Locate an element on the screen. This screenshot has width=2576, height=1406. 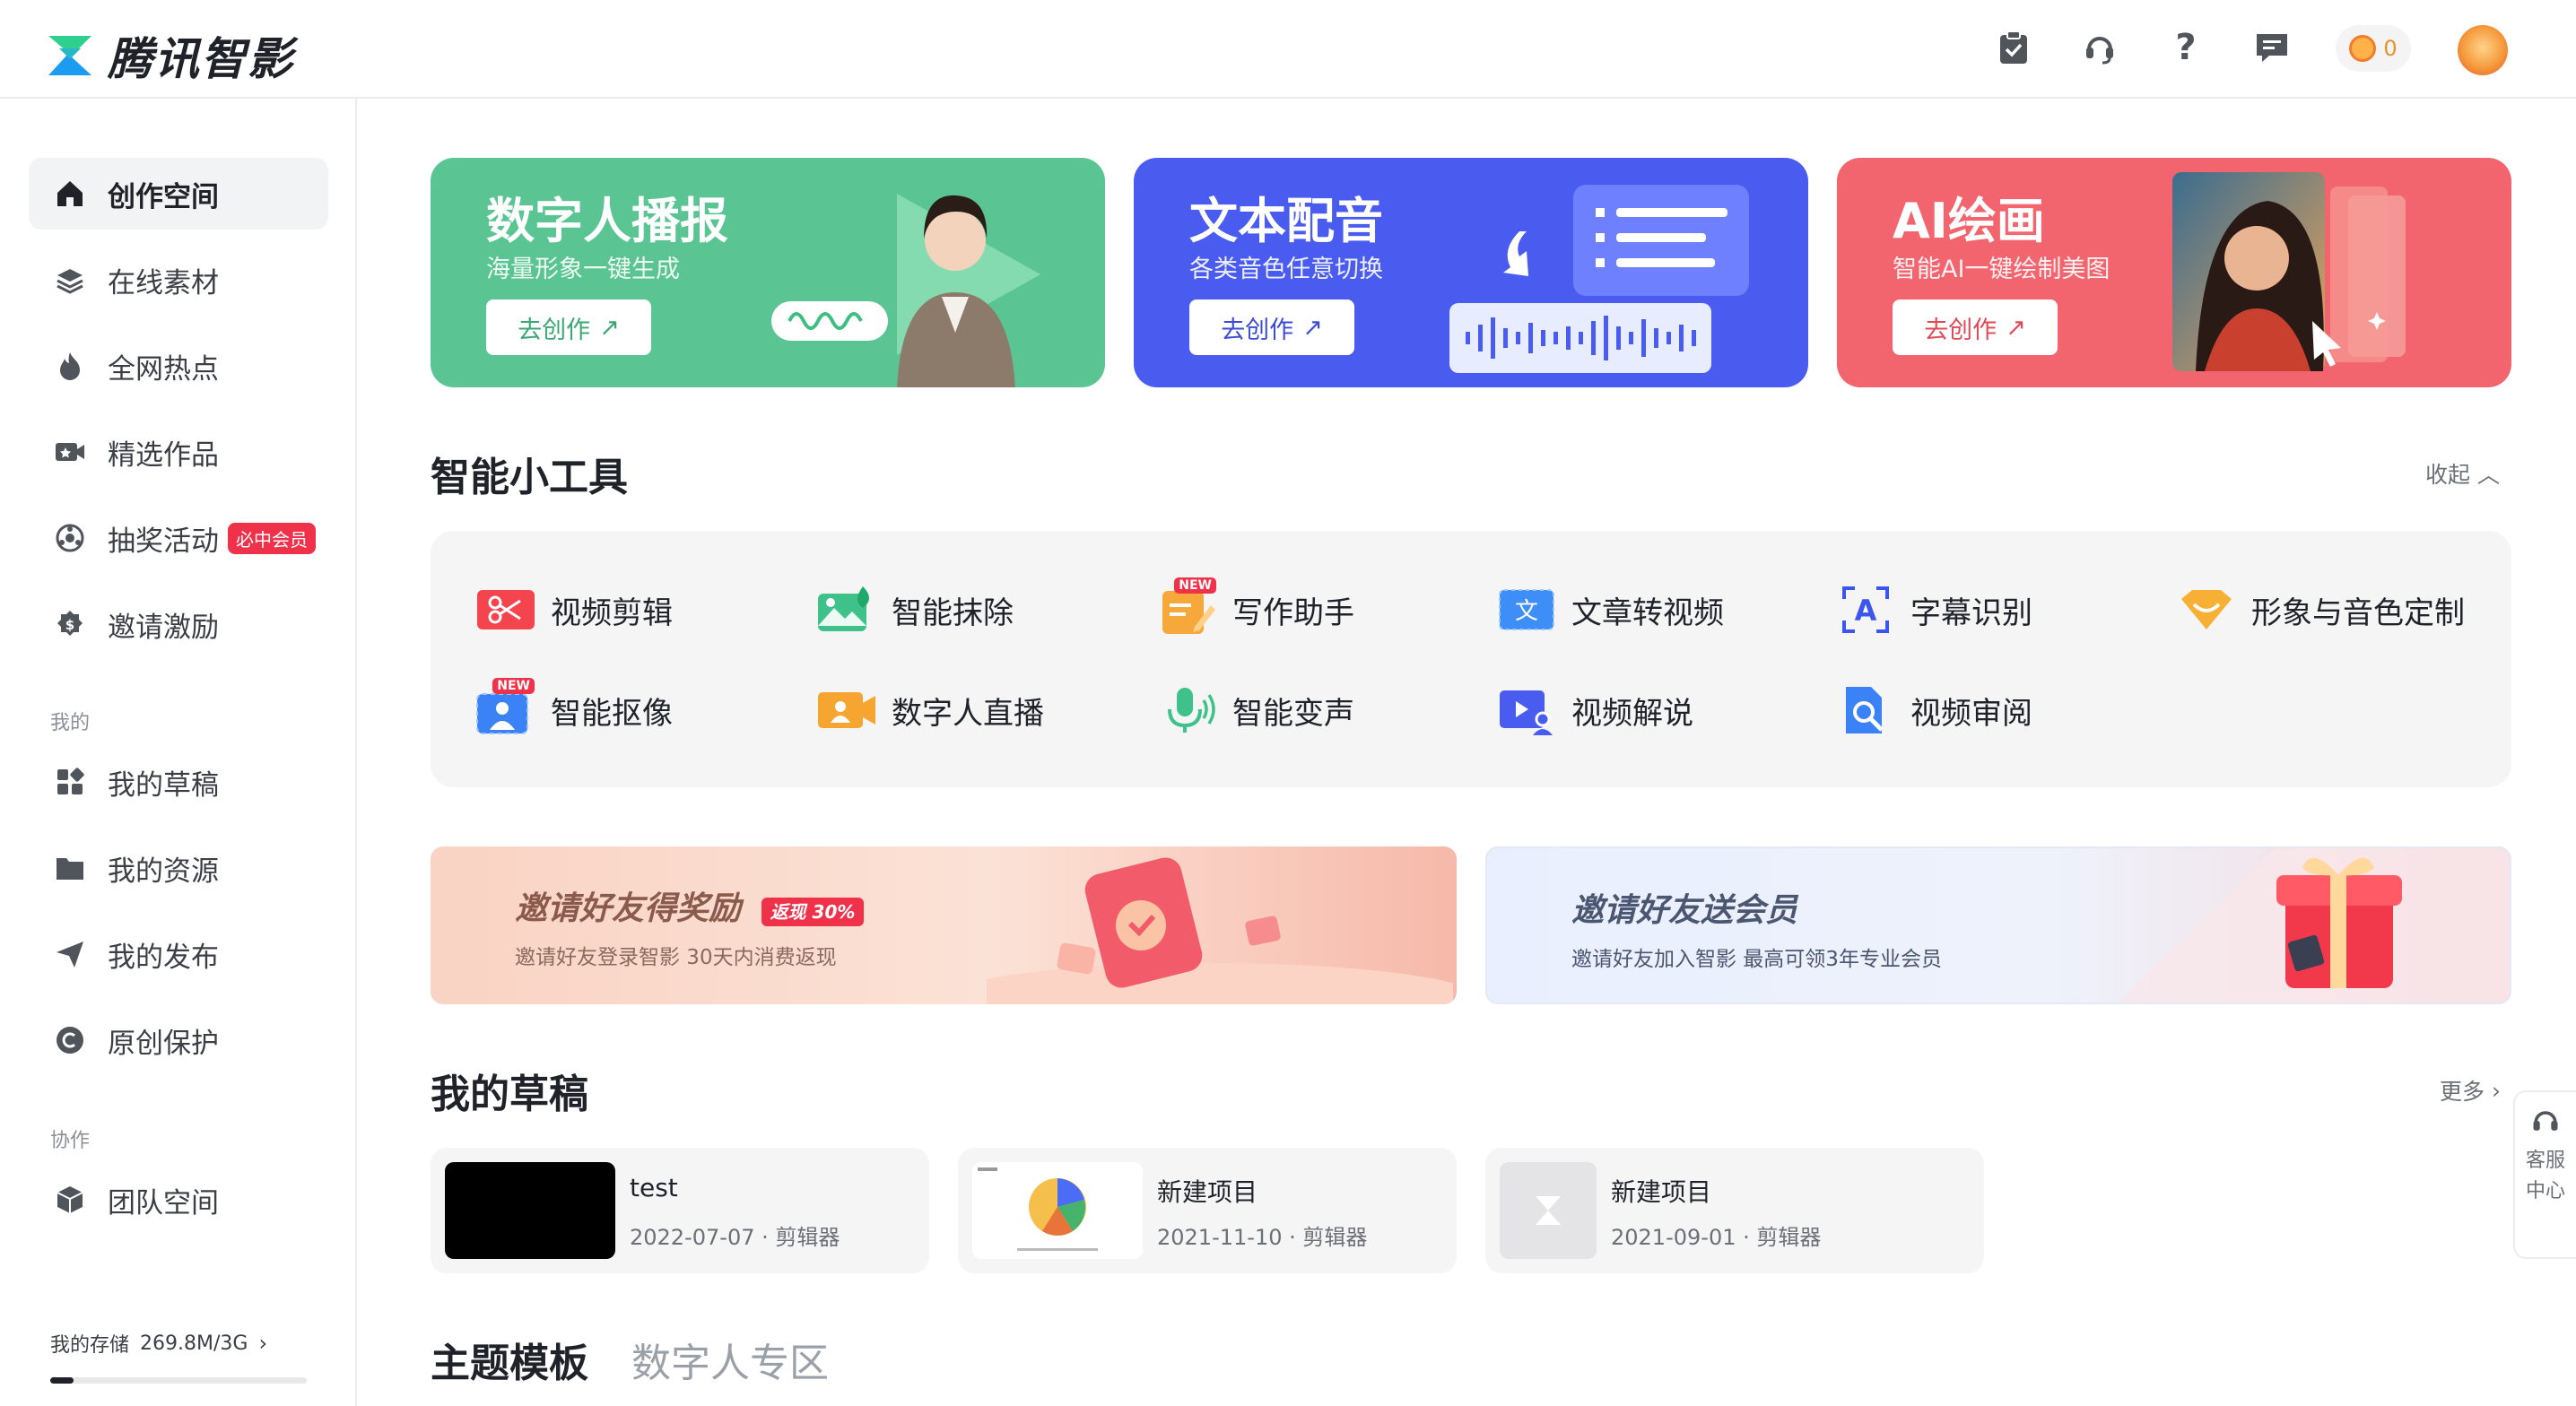
tool-label: 文章转视频 is located at coordinates (1647, 613).